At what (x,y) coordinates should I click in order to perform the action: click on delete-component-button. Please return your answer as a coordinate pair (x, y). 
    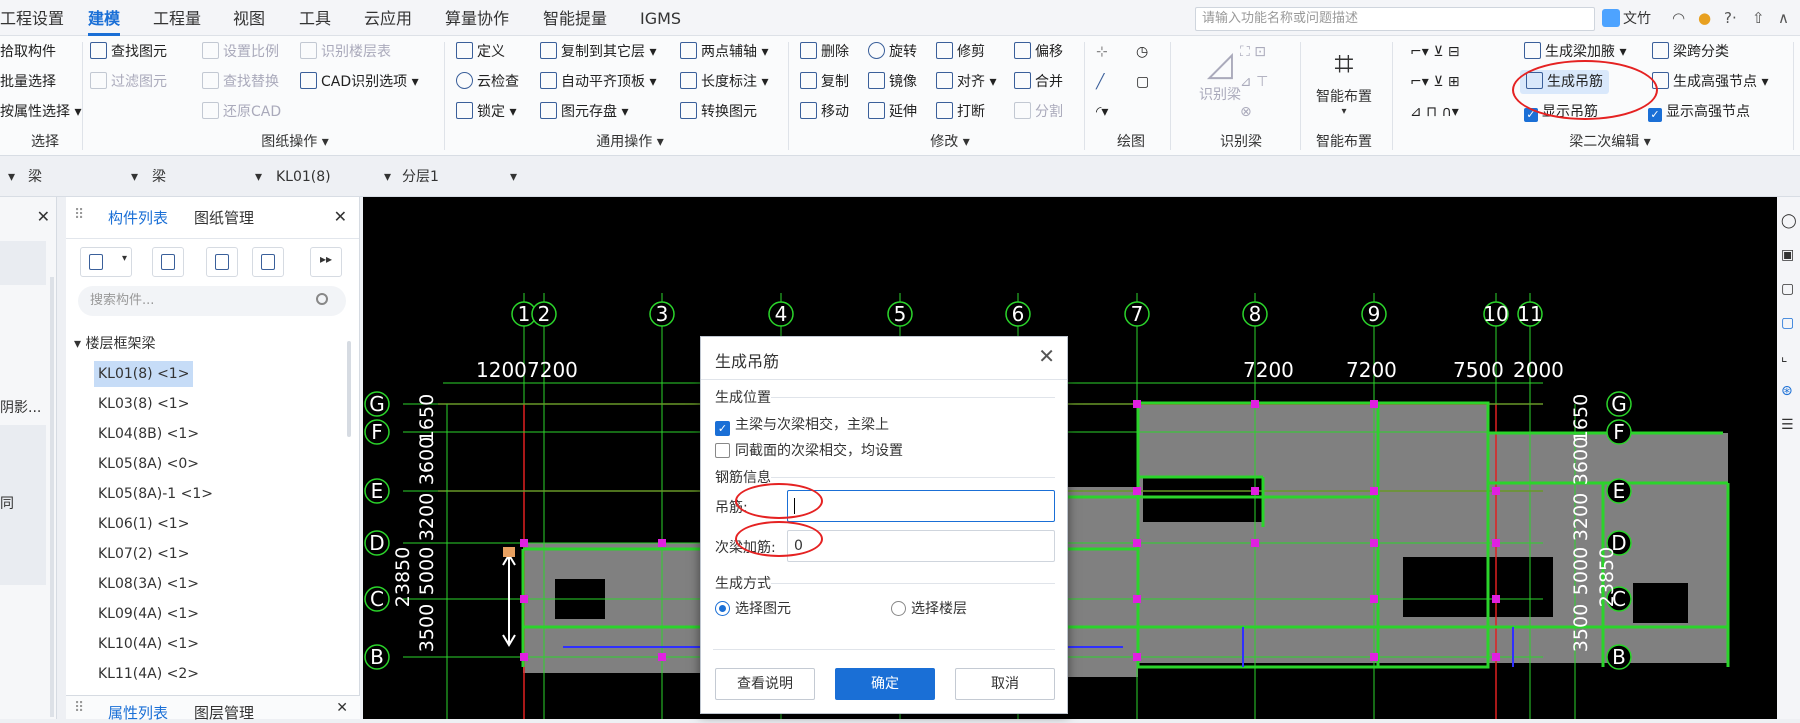
    Looking at the image, I should click on (222, 262).